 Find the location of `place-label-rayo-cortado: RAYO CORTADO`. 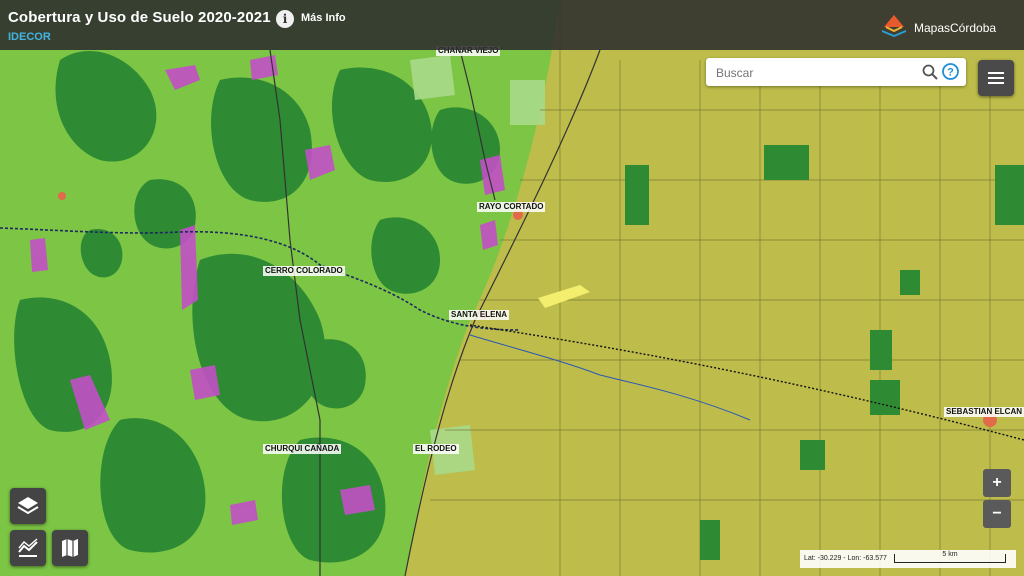

place-label-rayo-cortado: RAYO CORTADO is located at coordinates (511, 207).